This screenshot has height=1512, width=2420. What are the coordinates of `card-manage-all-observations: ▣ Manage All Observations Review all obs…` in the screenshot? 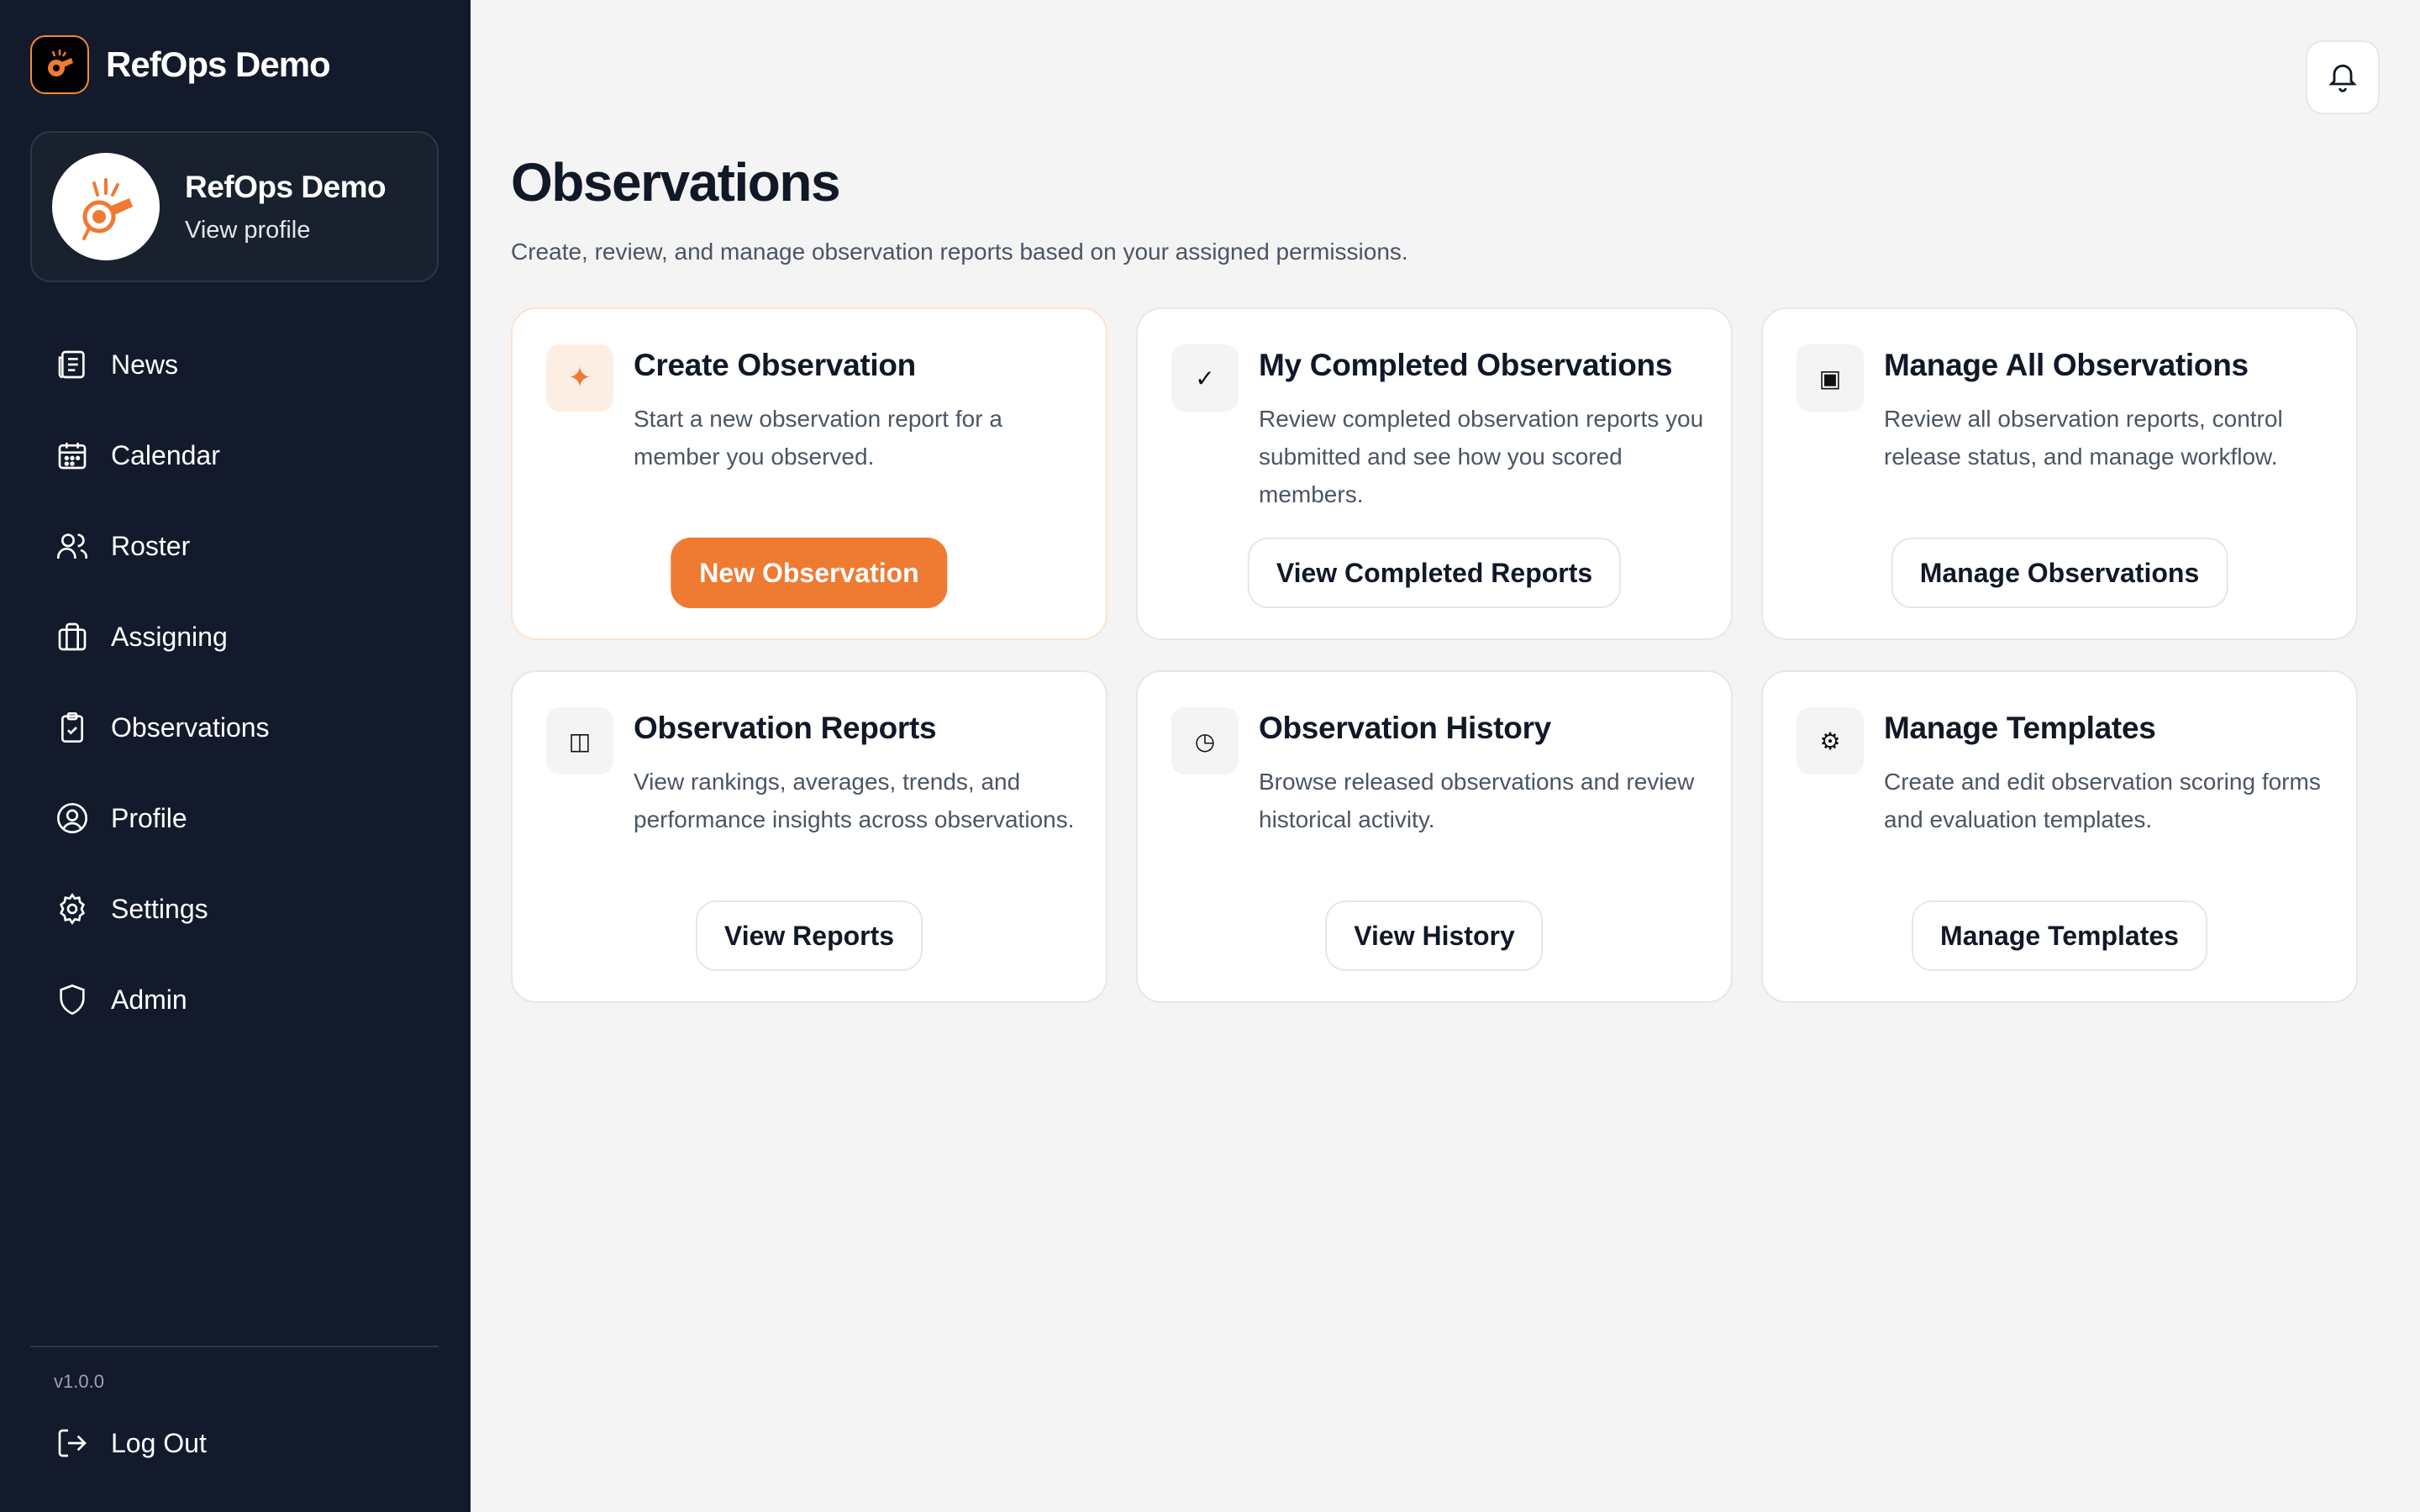 It's located at (2059, 473).